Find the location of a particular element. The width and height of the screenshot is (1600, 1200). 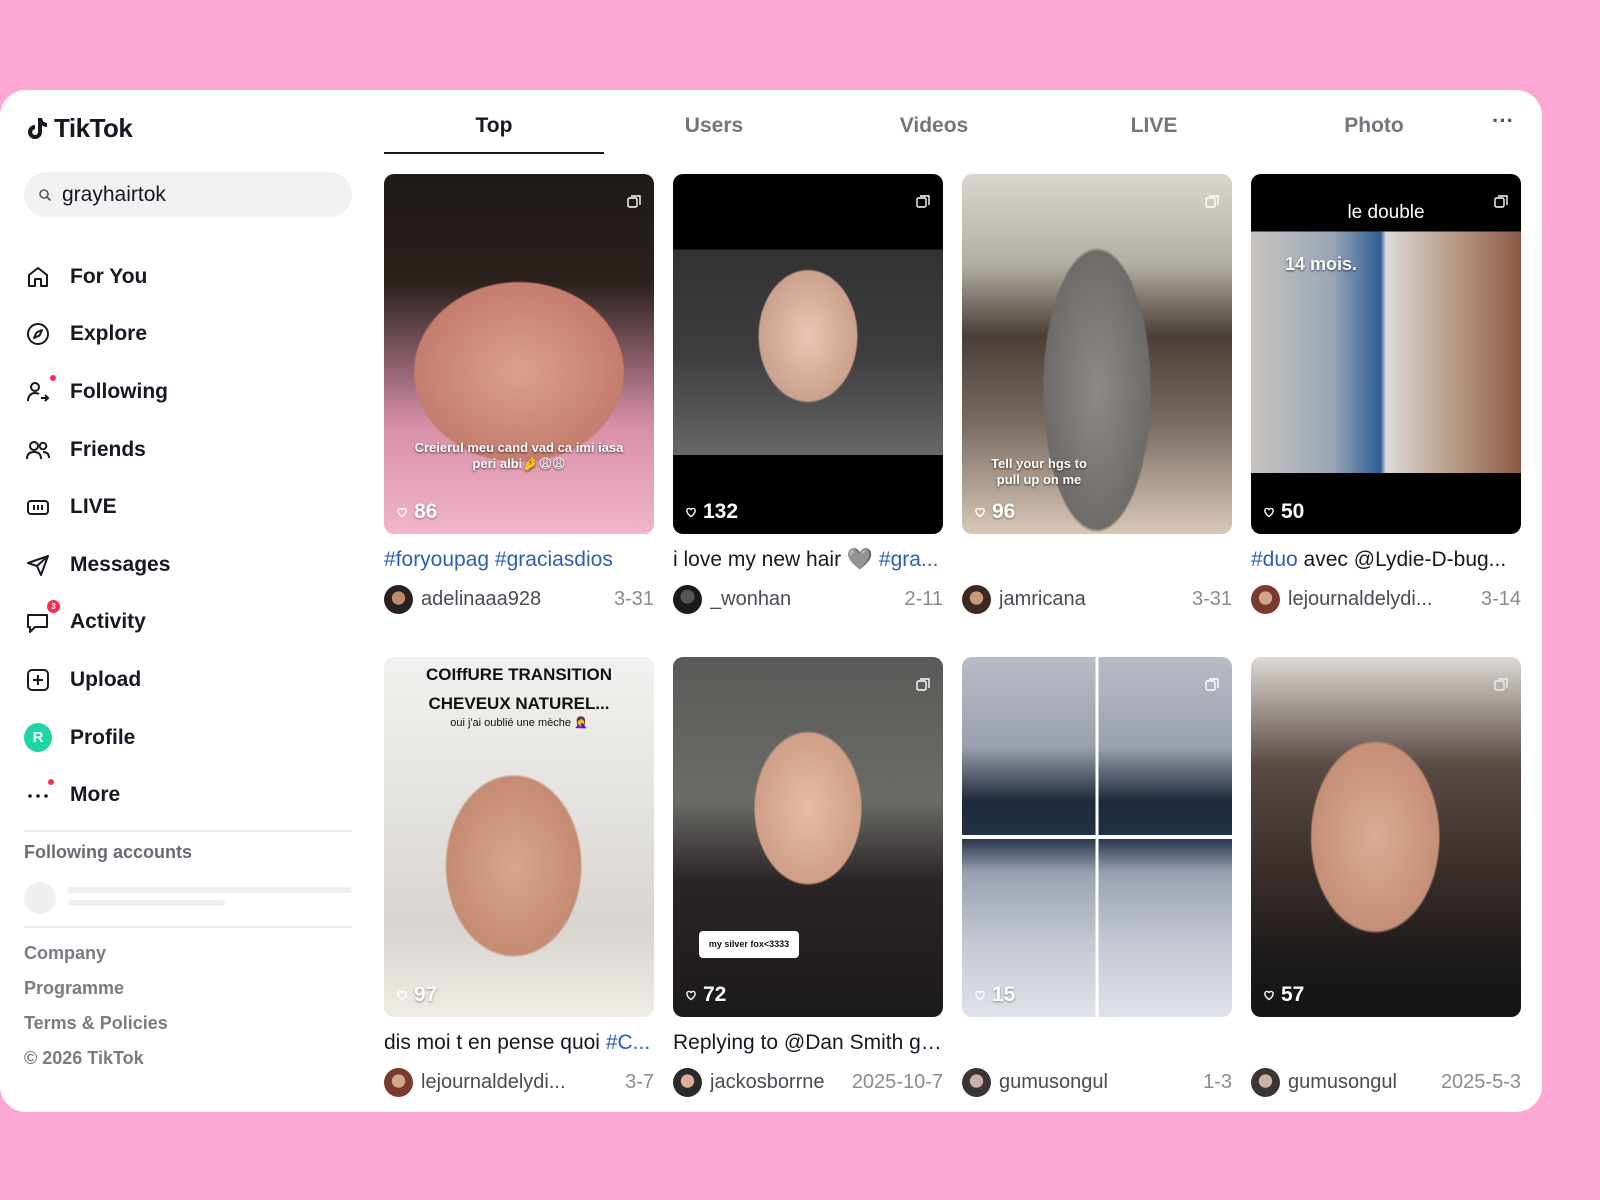

nav-item-profile: R Profile is located at coordinates (189, 738).